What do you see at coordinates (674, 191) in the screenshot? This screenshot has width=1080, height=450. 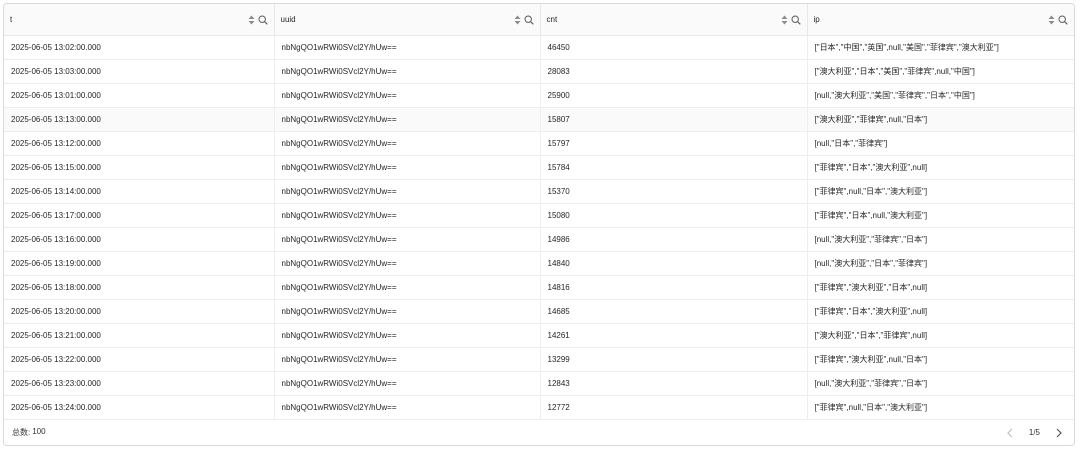 I see `cnt-cell: 15370` at bounding box center [674, 191].